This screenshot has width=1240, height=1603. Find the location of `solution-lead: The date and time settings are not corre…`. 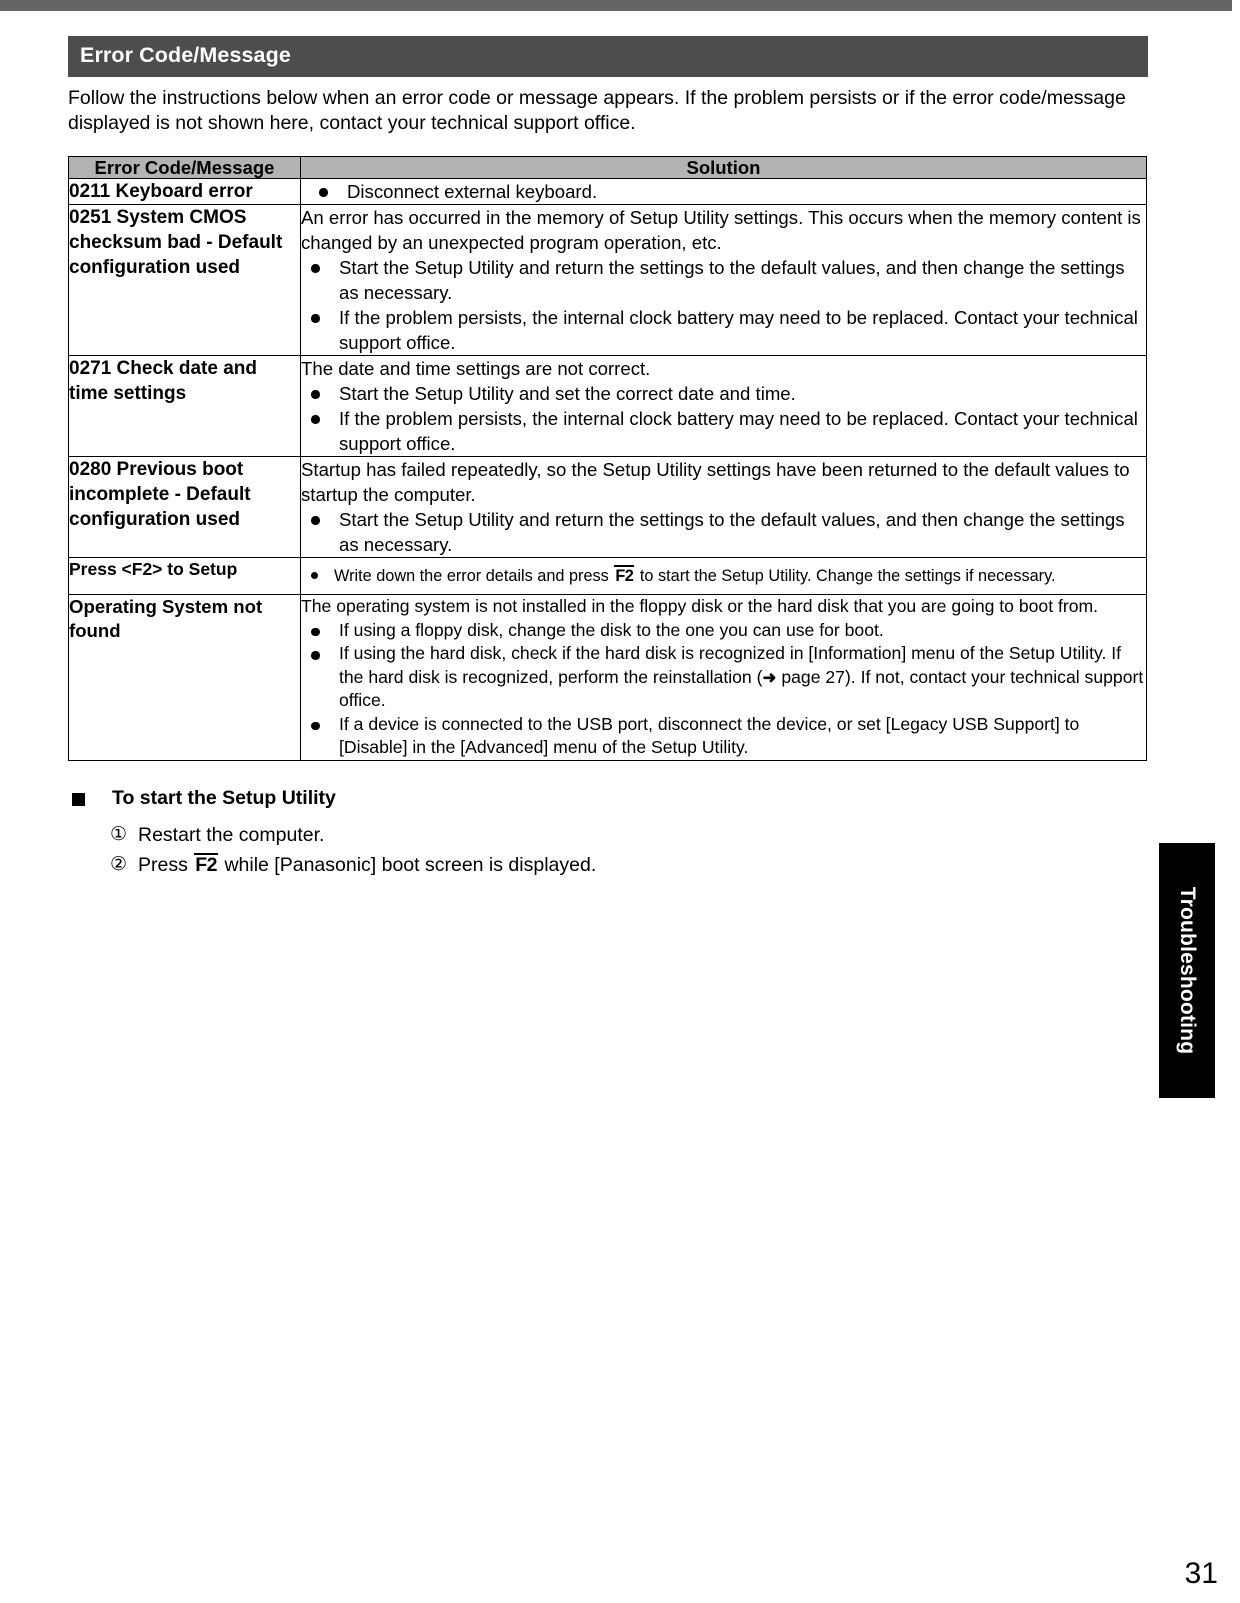

solution-lead: The date and time settings are not corre… is located at coordinates (476, 369).